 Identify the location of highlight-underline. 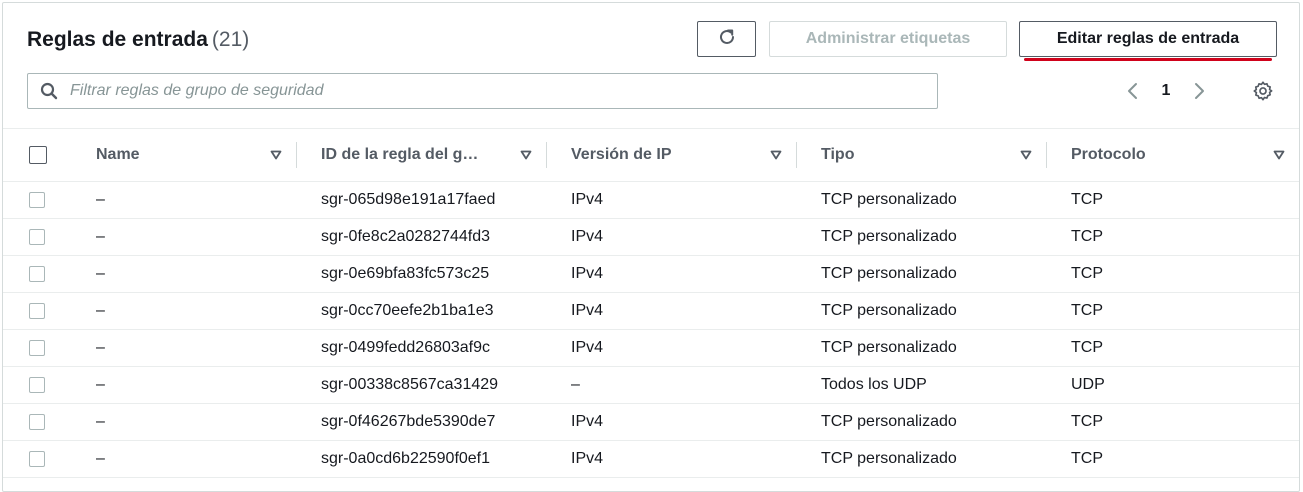
(1148, 59).